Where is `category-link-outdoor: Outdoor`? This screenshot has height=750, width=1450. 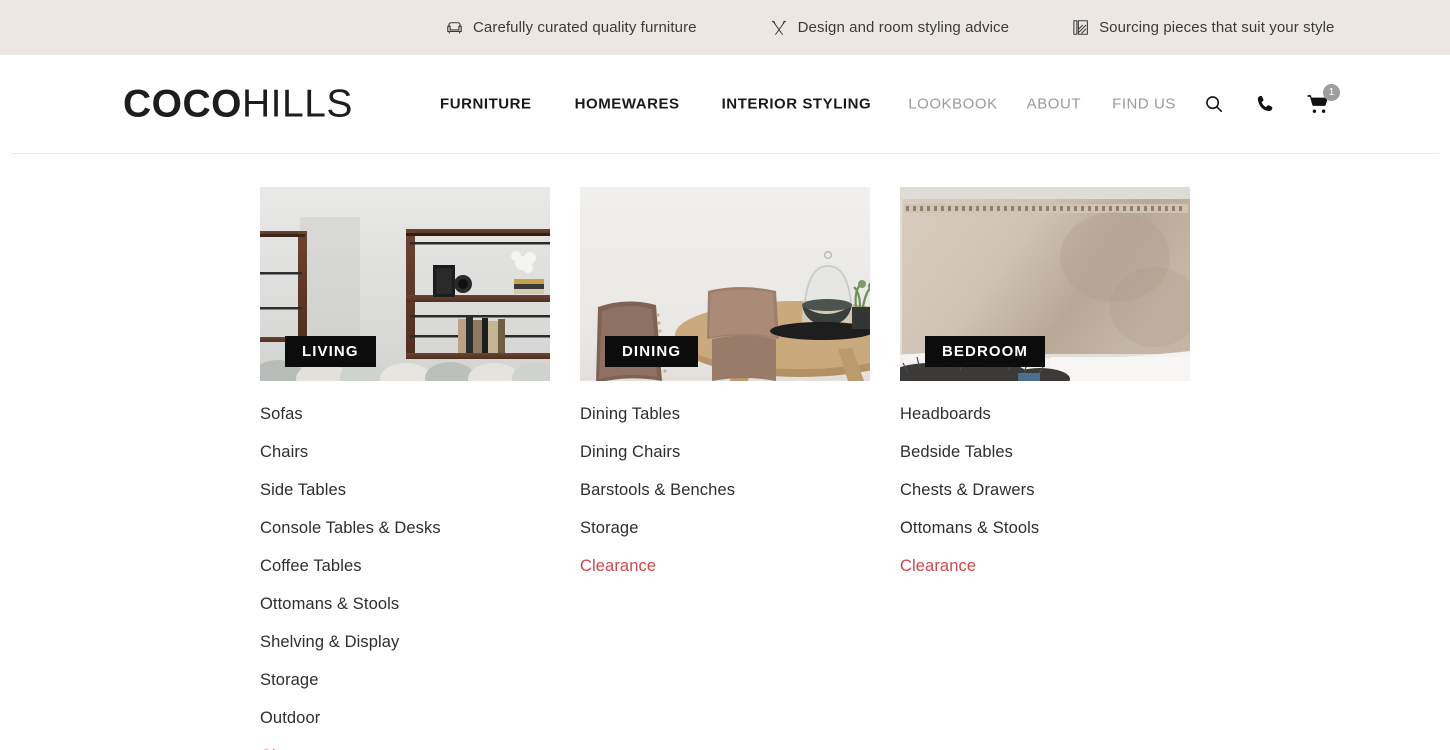
category-link-outdoor: Outdoor is located at coordinates (405, 718).